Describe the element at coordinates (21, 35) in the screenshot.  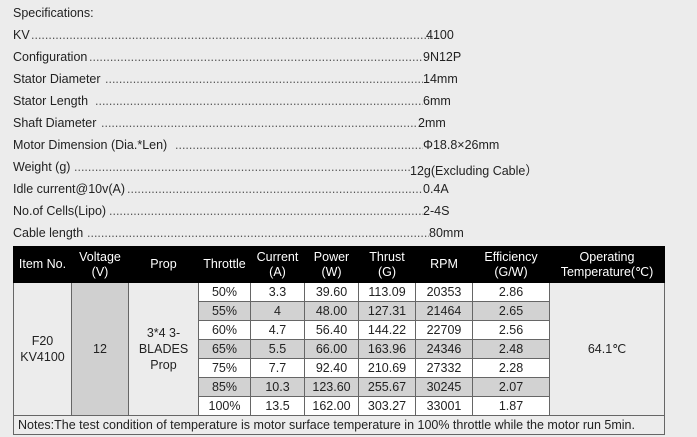
I see `spec-label: KV` at that location.